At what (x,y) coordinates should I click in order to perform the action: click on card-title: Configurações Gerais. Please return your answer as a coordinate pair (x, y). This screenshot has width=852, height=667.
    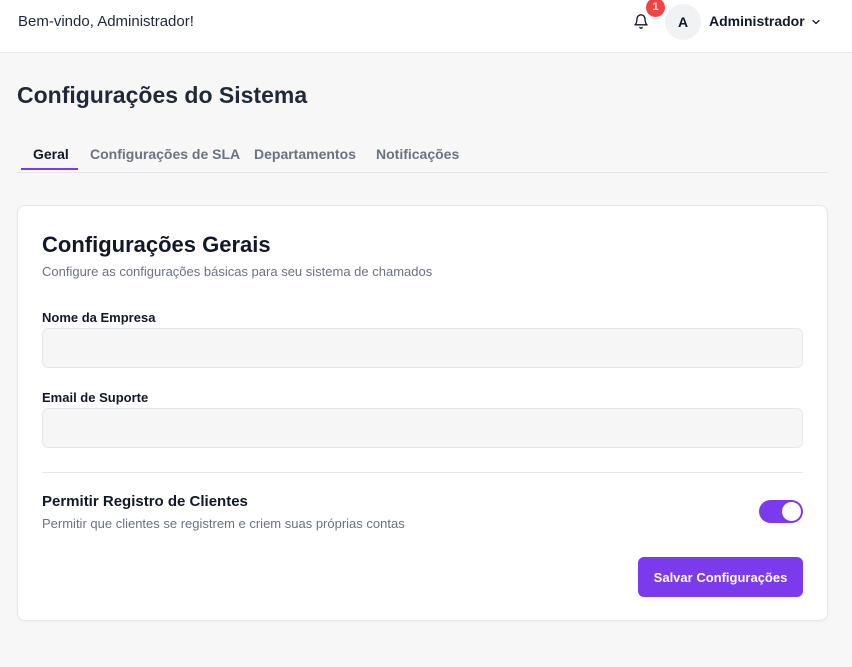
    Looking at the image, I should click on (156, 244).